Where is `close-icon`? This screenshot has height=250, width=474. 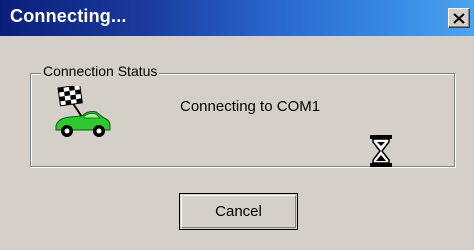 close-icon is located at coordinates (459, 18).